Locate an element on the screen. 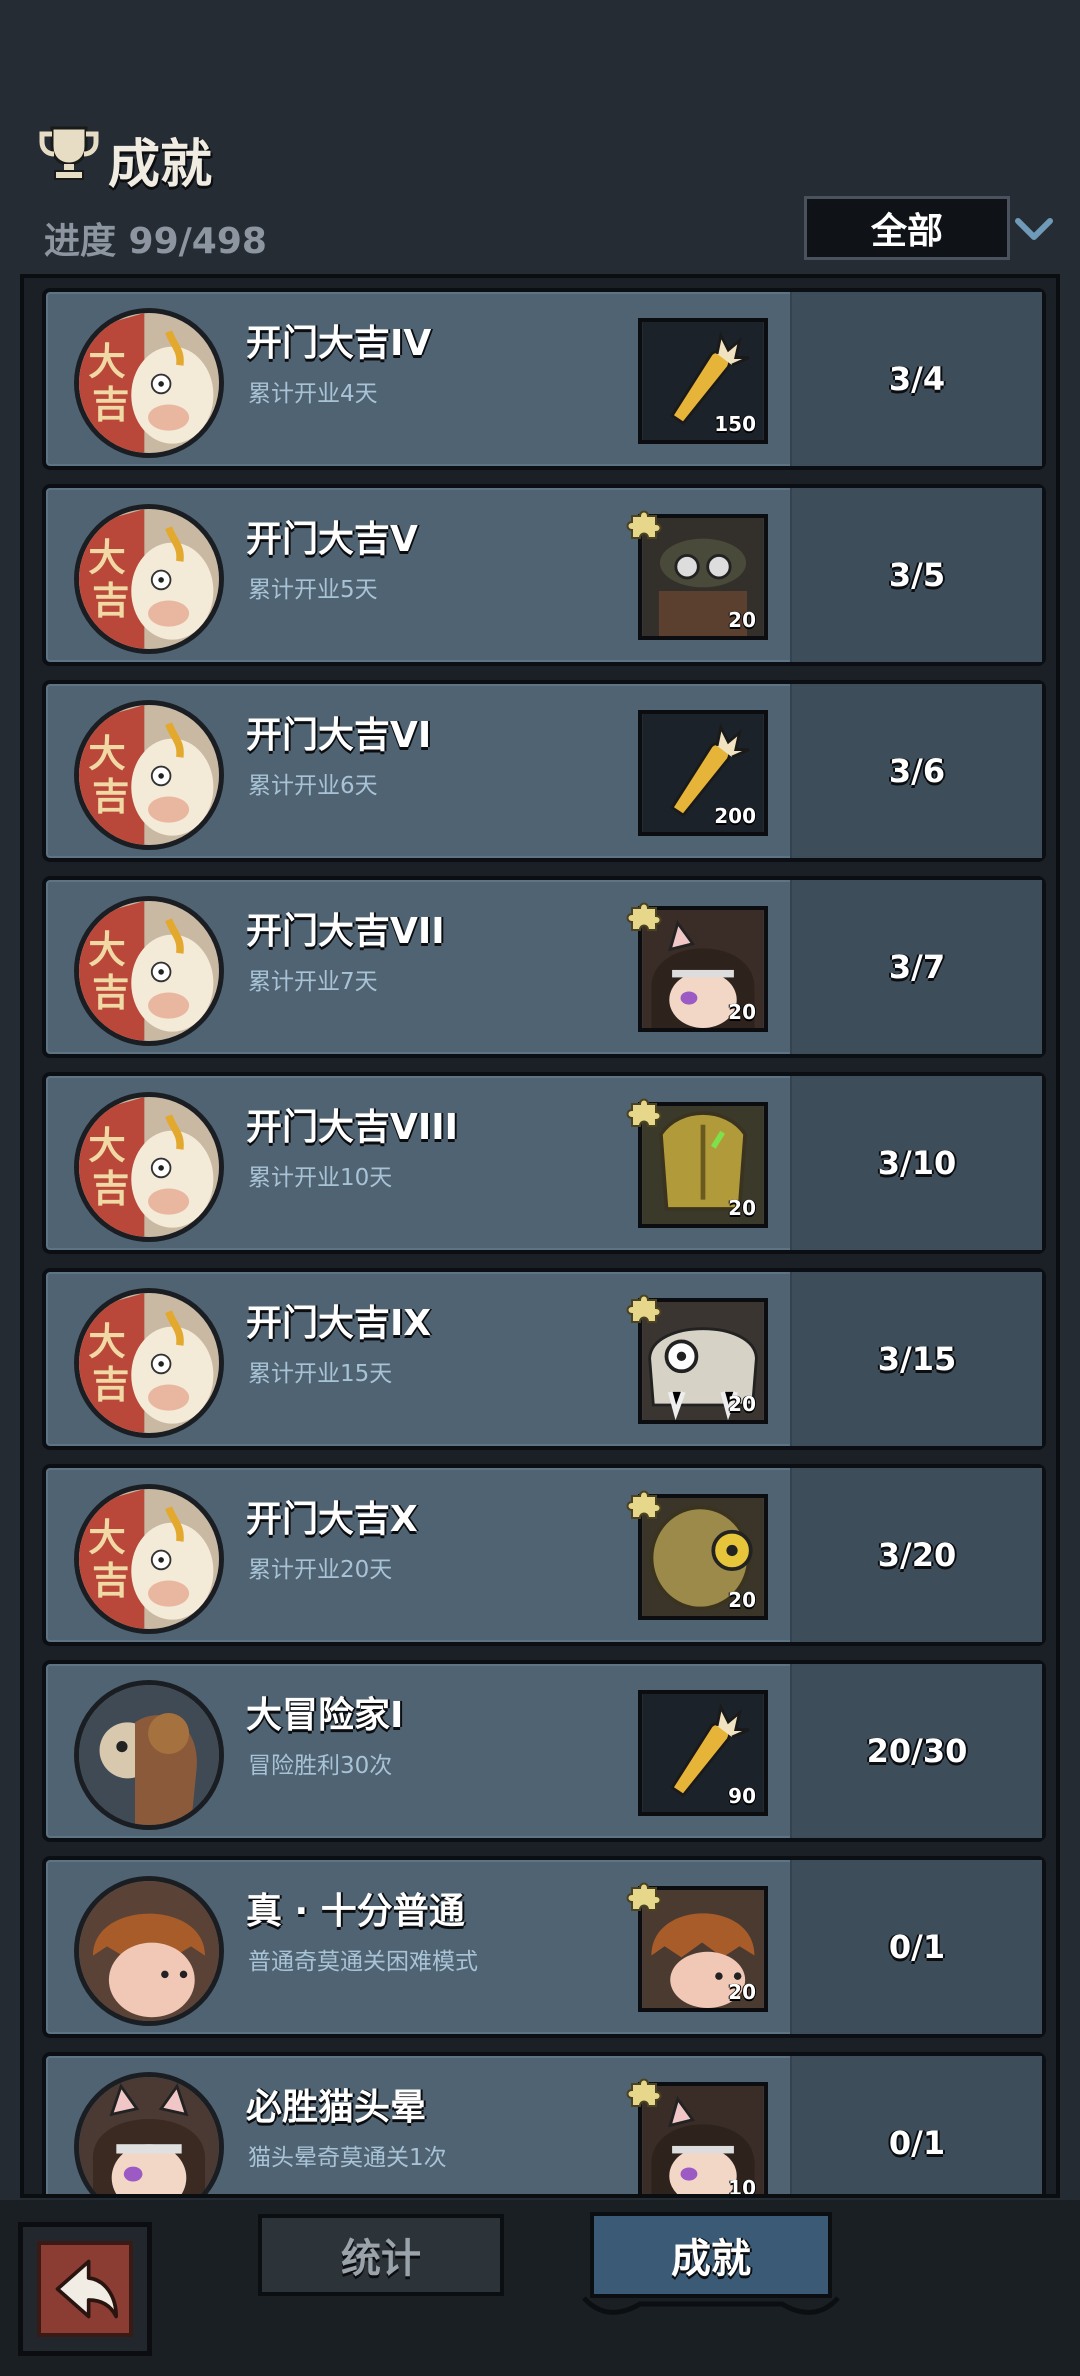 Image resolution: width=1080 pixels, height=2376 pixels. achievement-description: 累计开业15天 is located at coordinates (320, 1374).